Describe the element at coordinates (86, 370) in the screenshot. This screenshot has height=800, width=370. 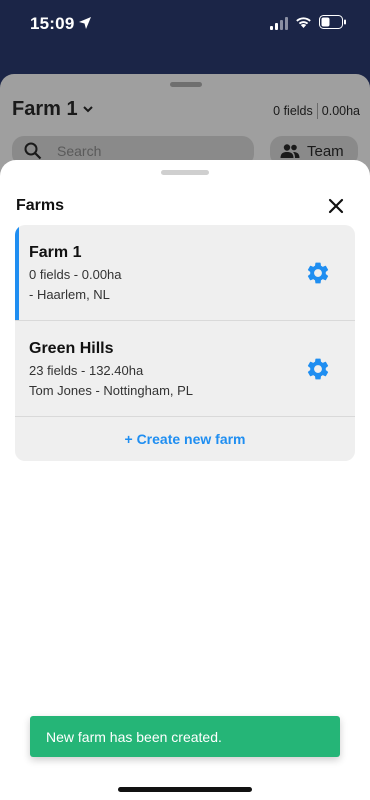
I see `farm-meta: 23 fields - 132.40ha` at that location.